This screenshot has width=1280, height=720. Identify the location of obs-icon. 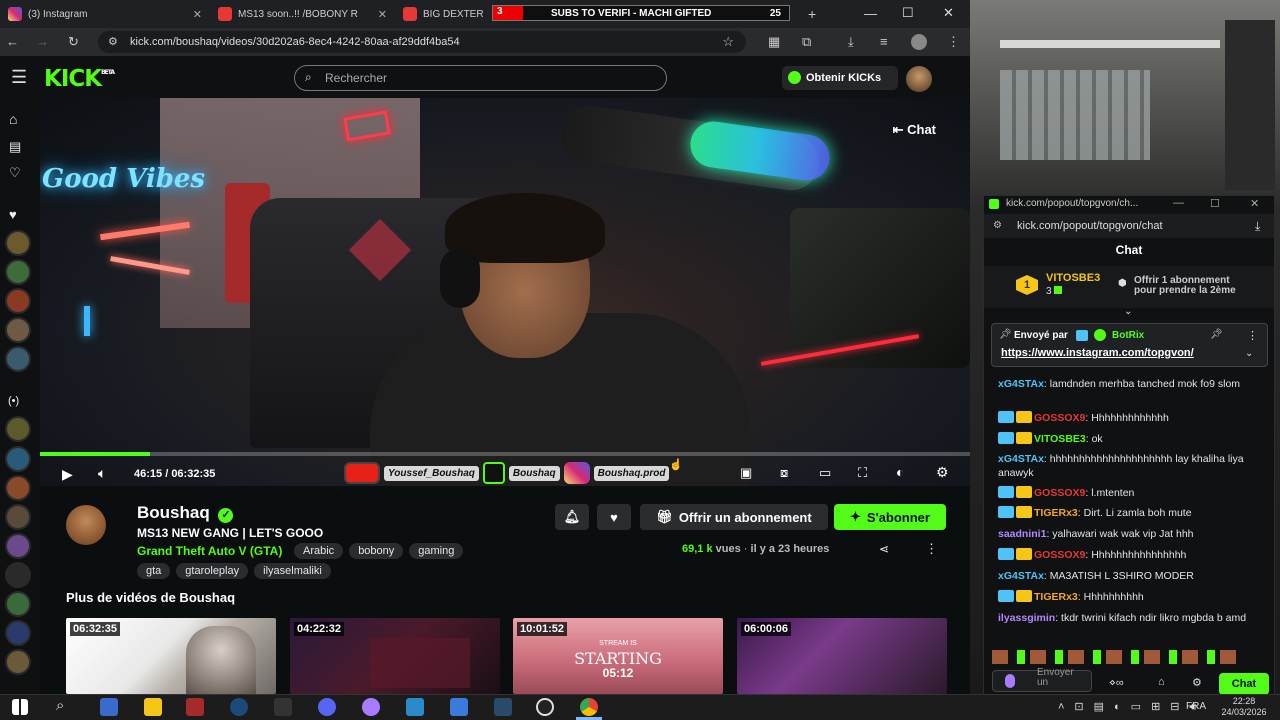
(545, 707).